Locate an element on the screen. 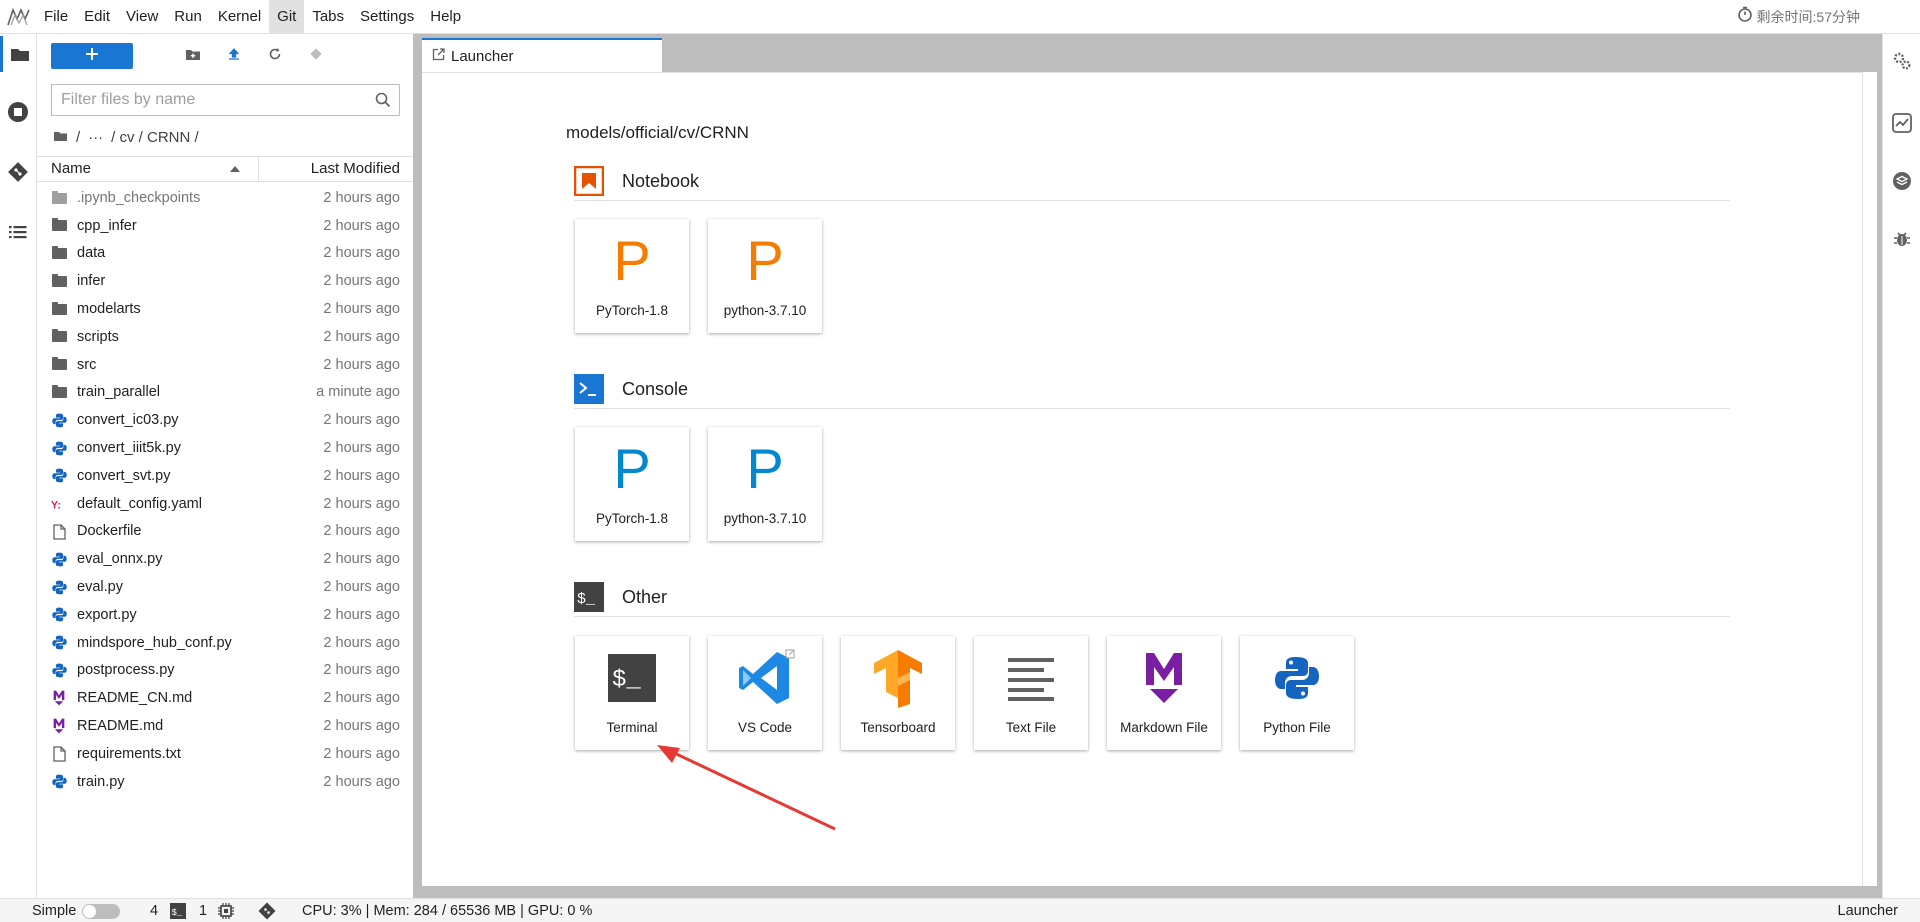 This screenshot has height=922, width=1920. jupyter-logo-icon is located at coordinates (19, 17).